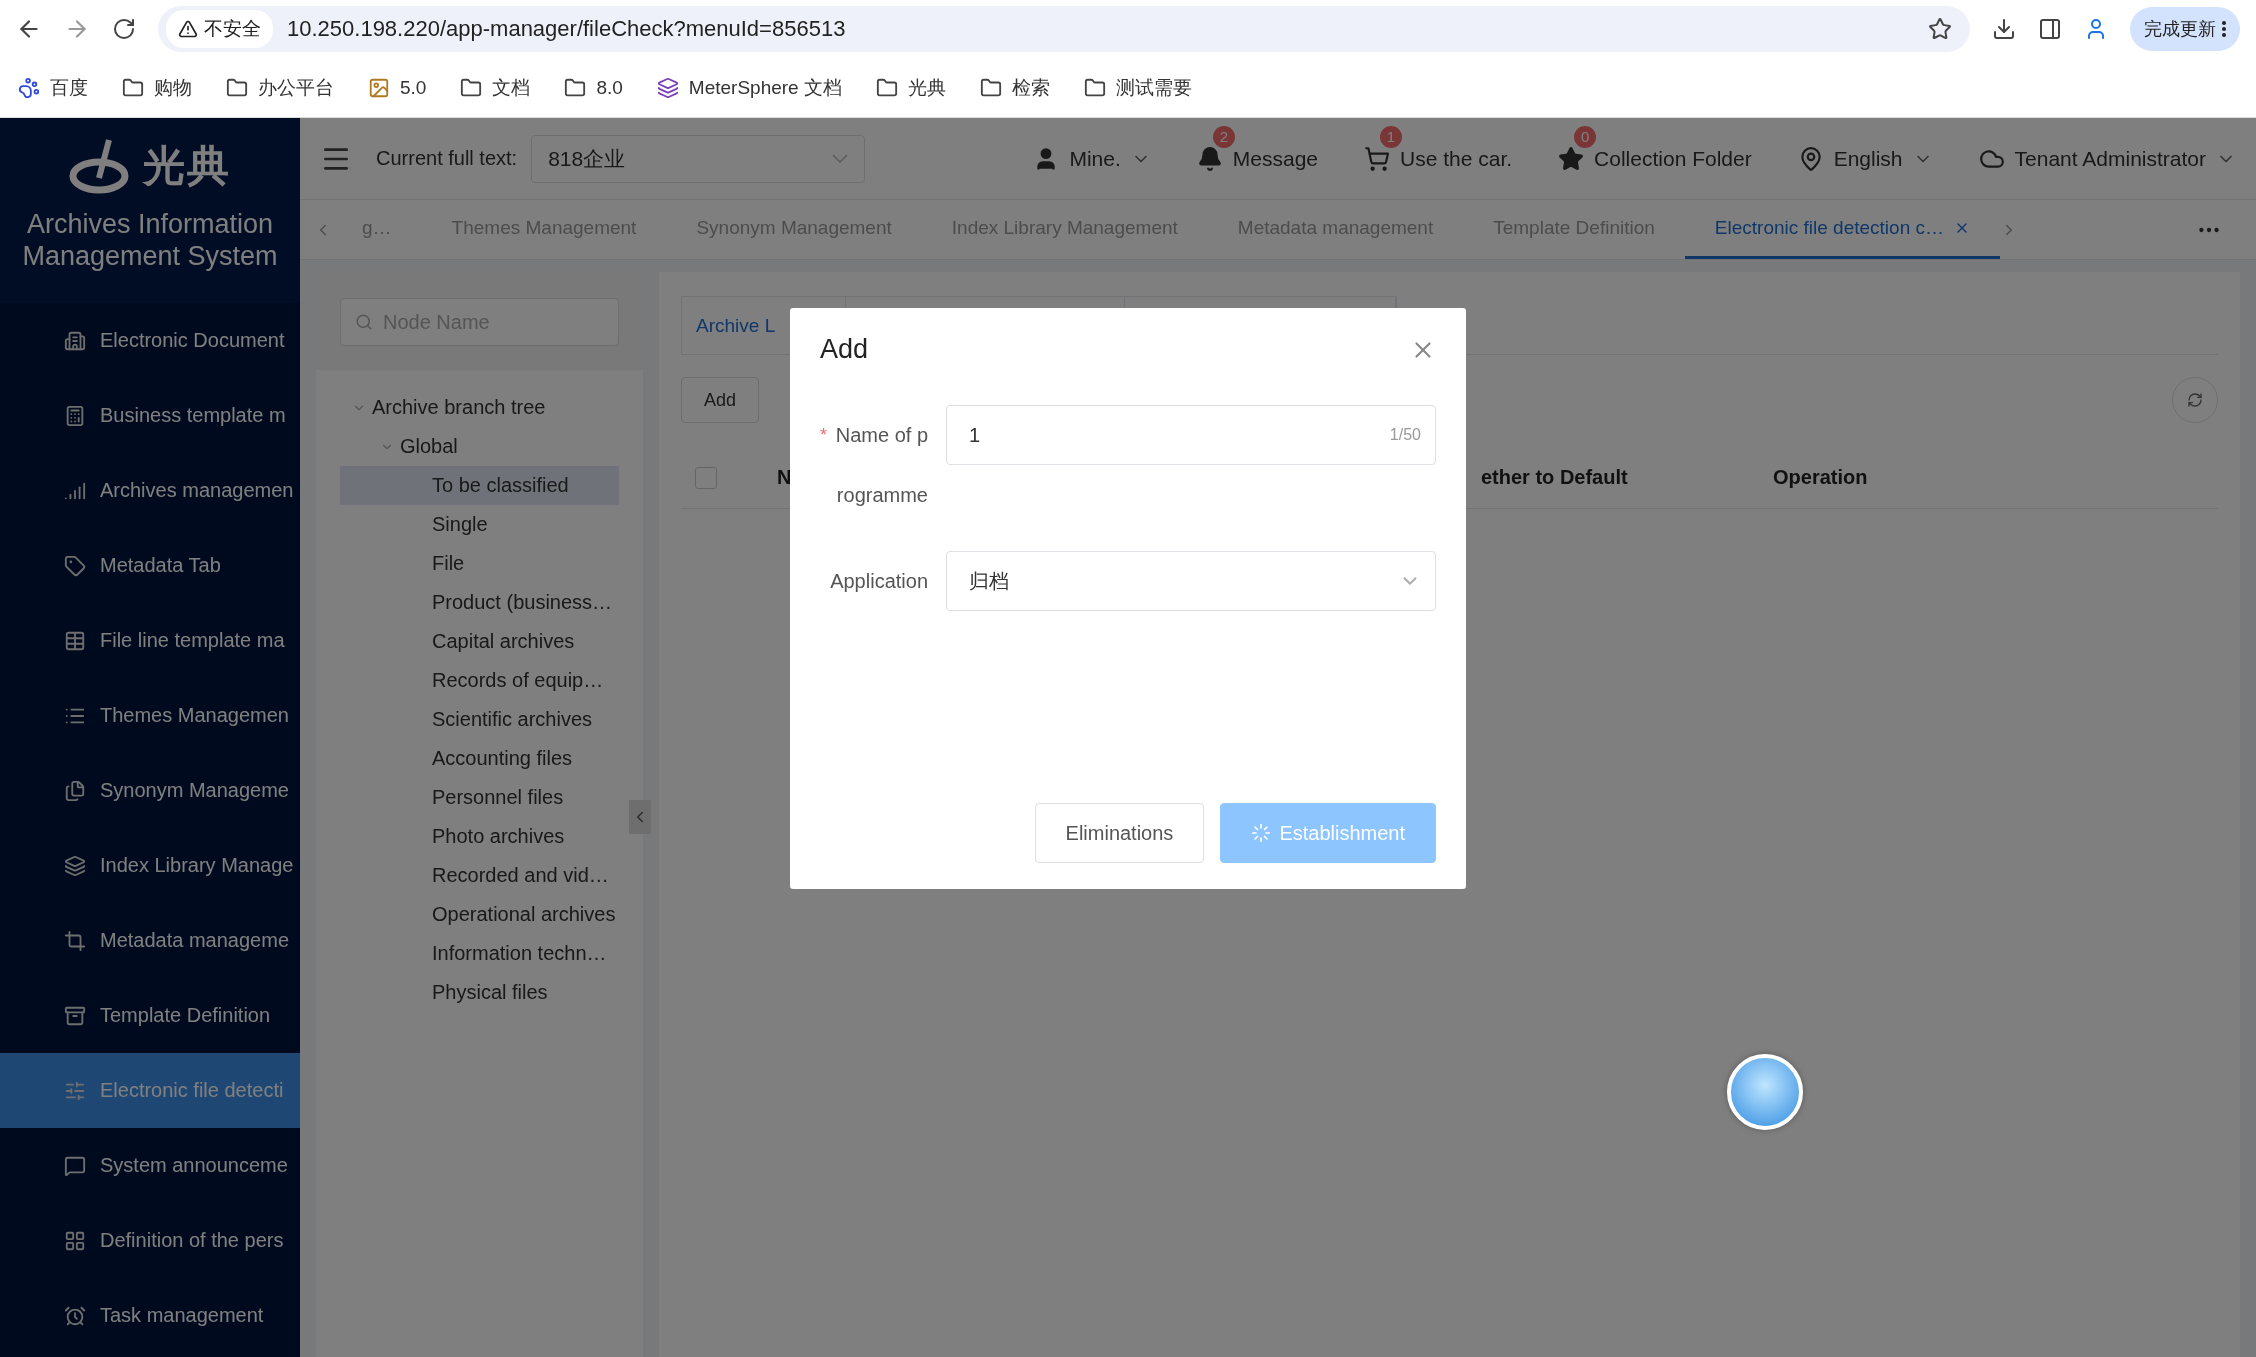 This screenshot has width=2256, height=1357. I want to click on application-select: 归档, so click(1191, 581).